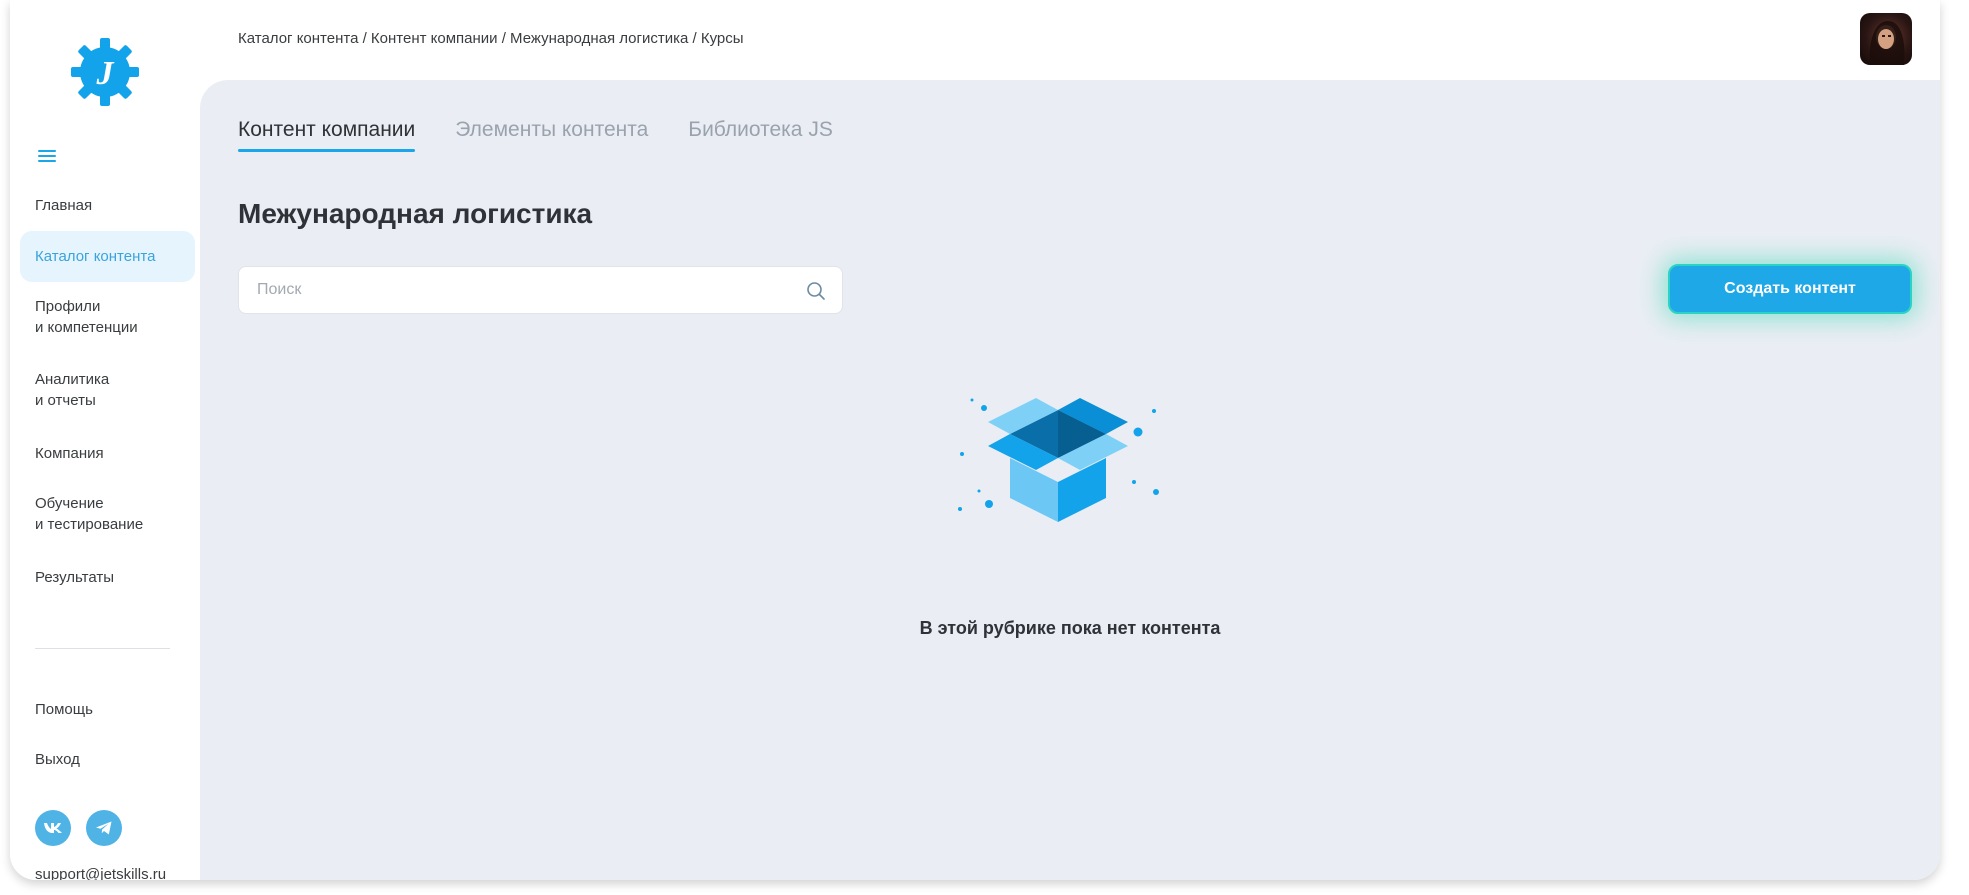 This screenshot has width=1969, height=895. I want to click on empty-state-message: В этой рубрике пока нет контента, so click(1070, 628).